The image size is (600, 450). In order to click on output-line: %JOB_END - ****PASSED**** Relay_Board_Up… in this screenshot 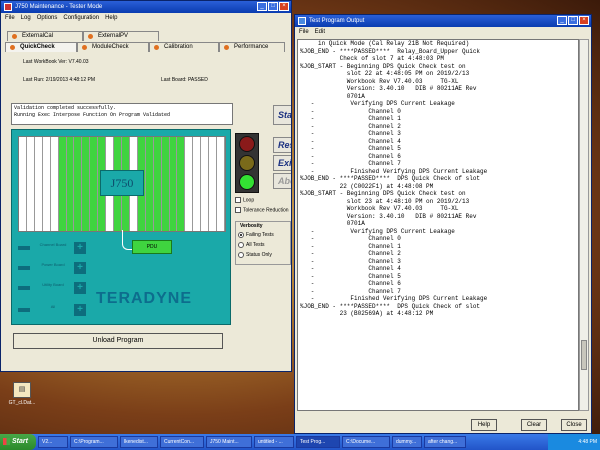, I will do `click(390, 51)`.